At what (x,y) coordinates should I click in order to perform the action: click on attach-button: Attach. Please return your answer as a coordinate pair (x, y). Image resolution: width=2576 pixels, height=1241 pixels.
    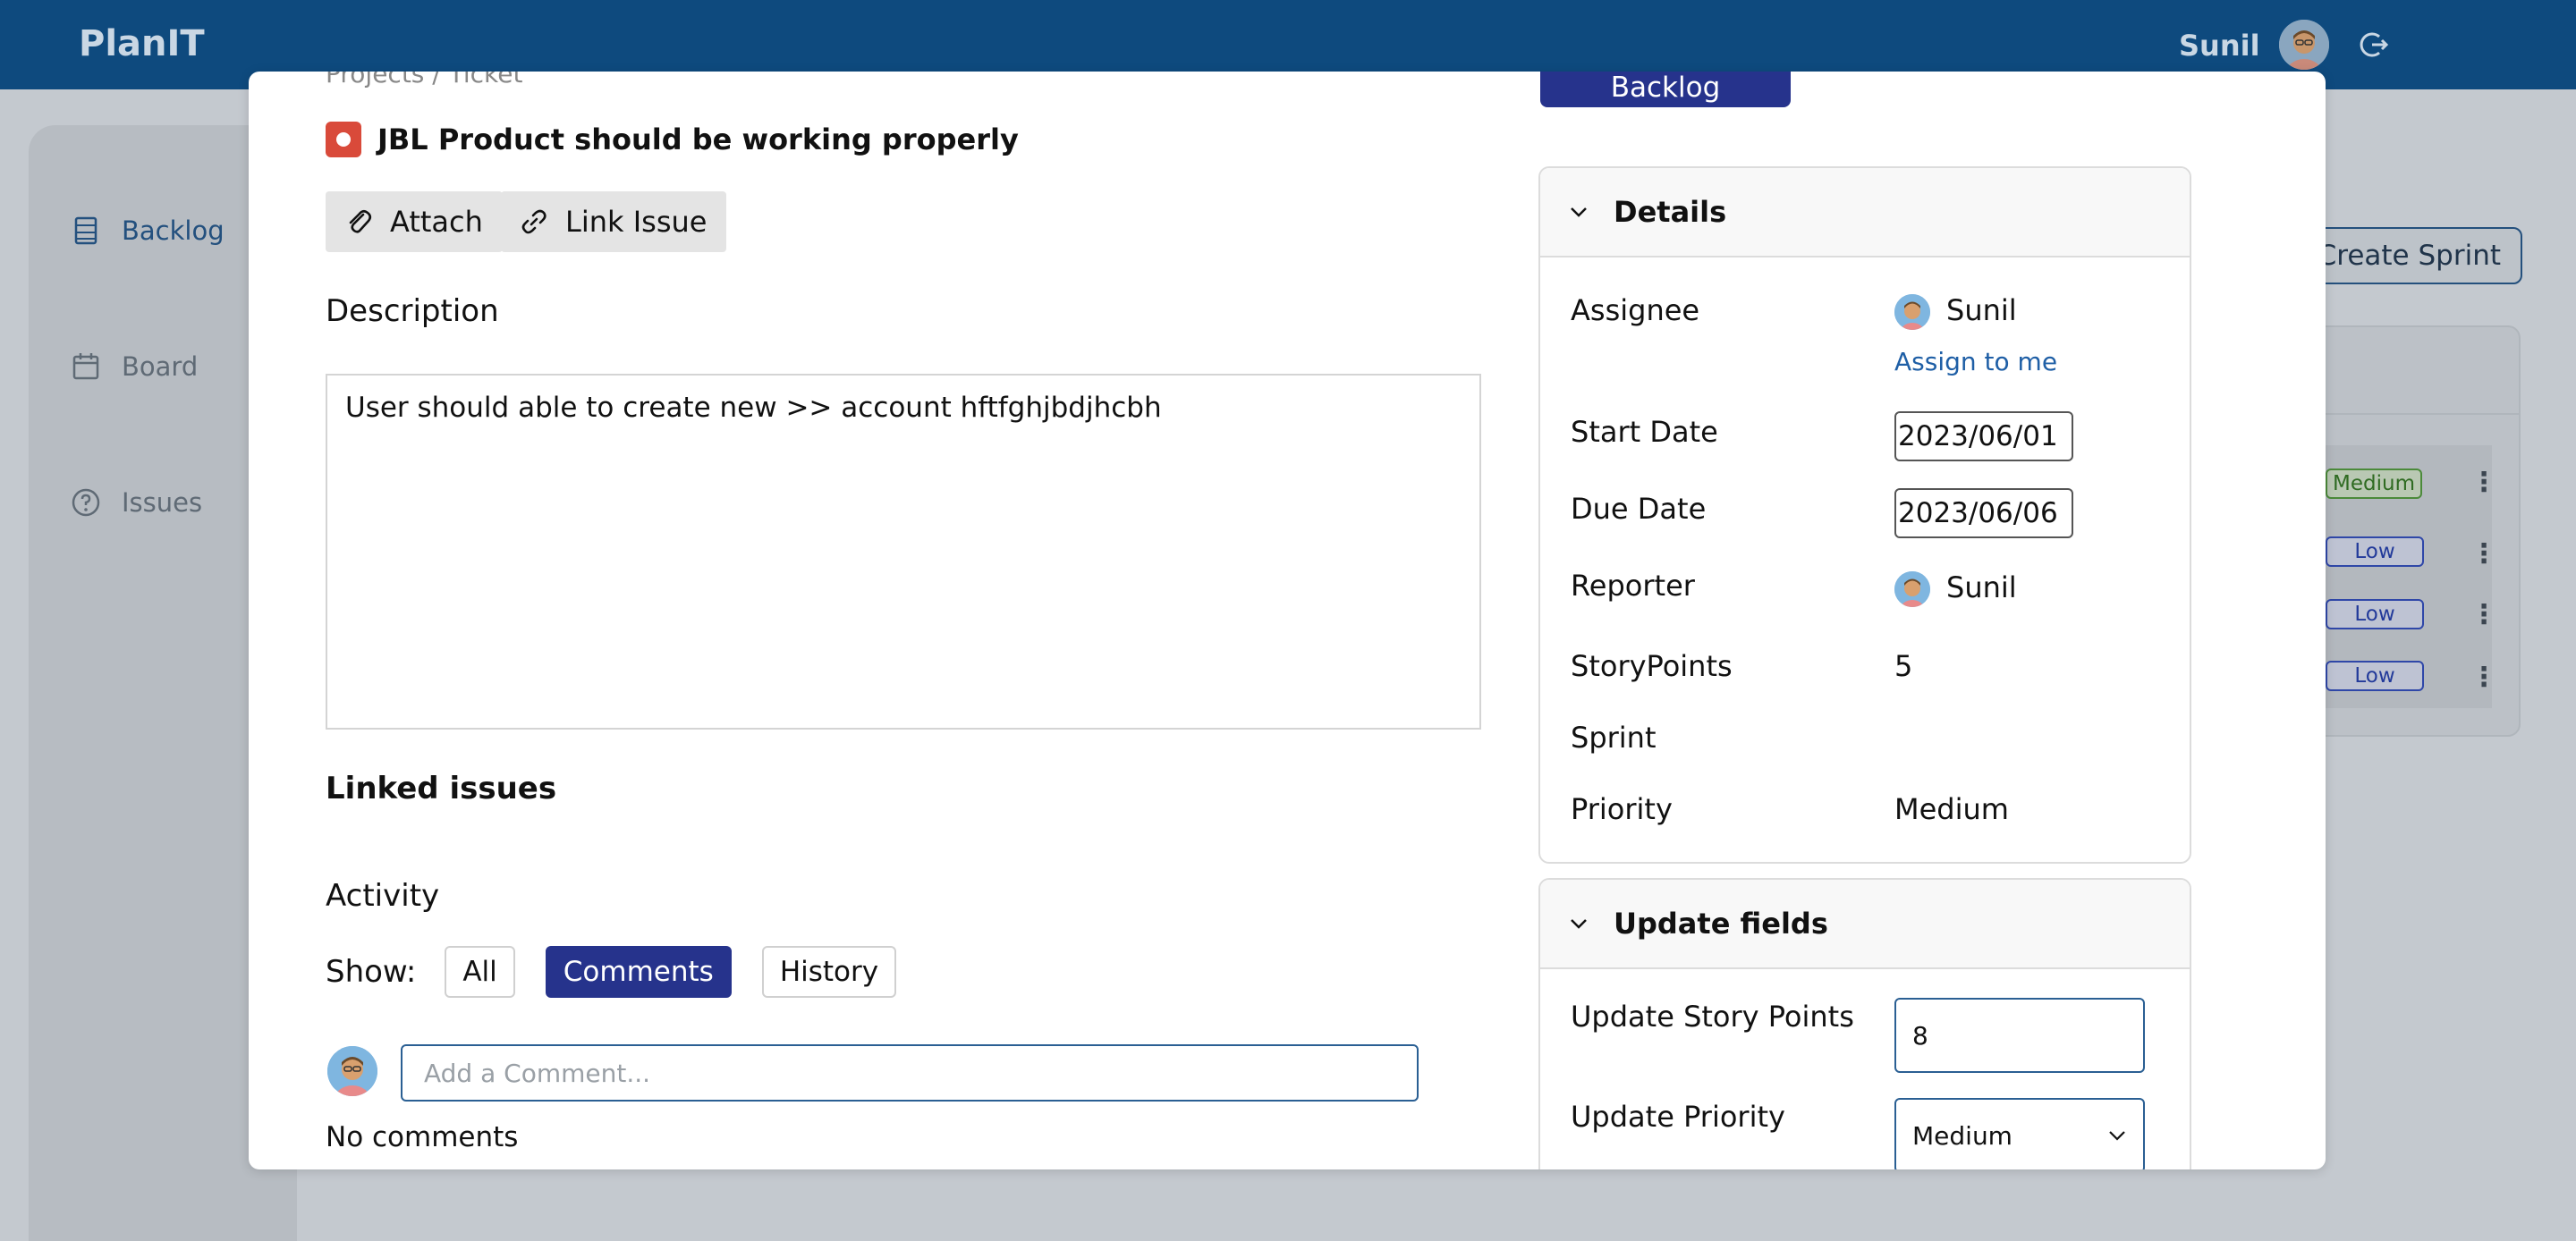
    Looking at the image, I should click on (414, 221).